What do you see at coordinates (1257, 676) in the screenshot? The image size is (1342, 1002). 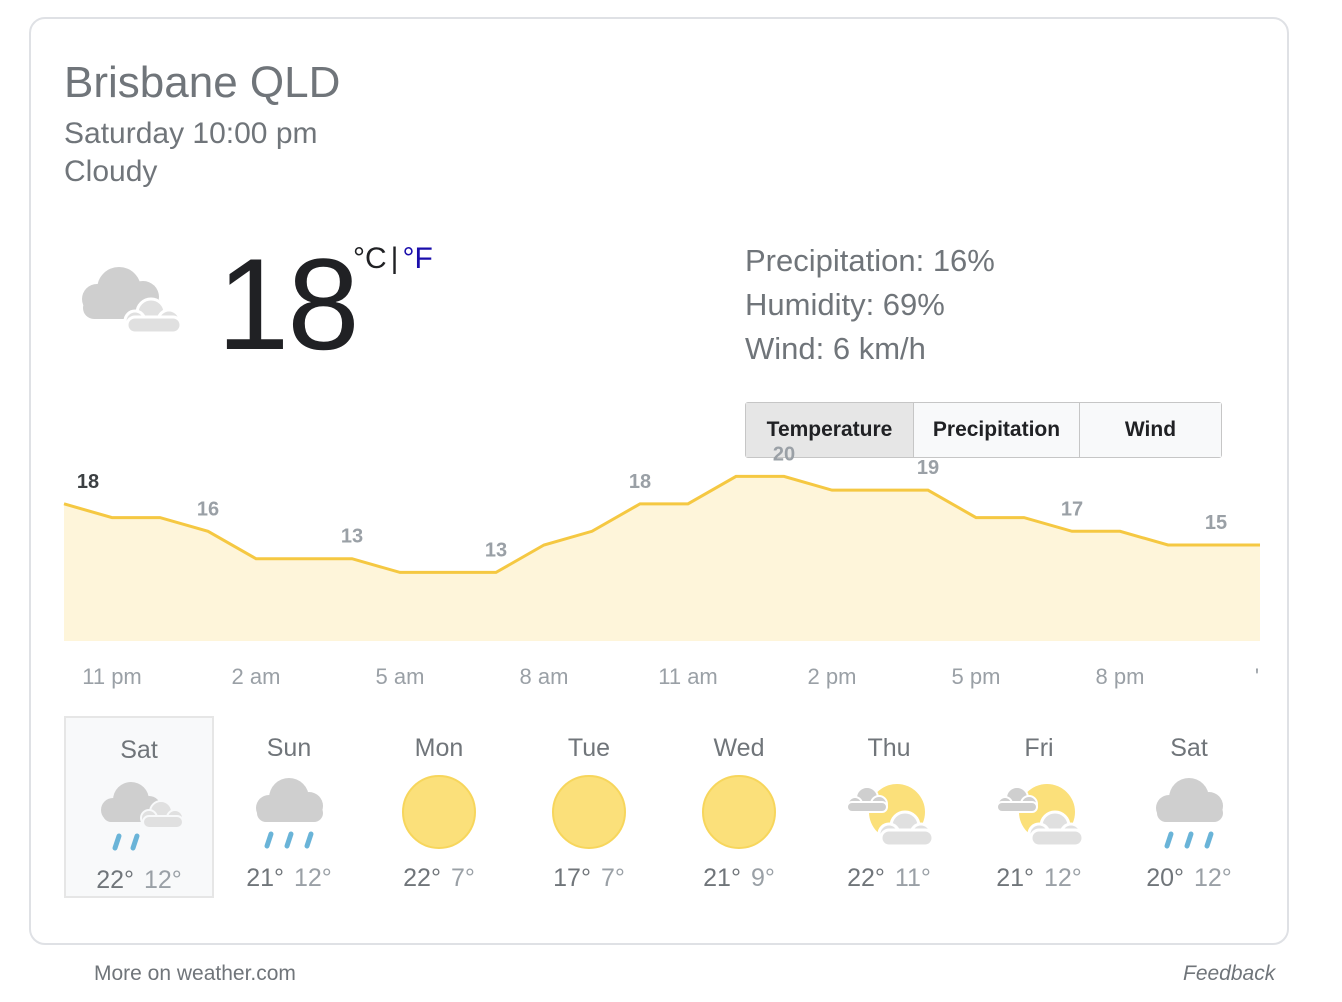 I see `hour-label: '` at bounding box center [1257, 676].